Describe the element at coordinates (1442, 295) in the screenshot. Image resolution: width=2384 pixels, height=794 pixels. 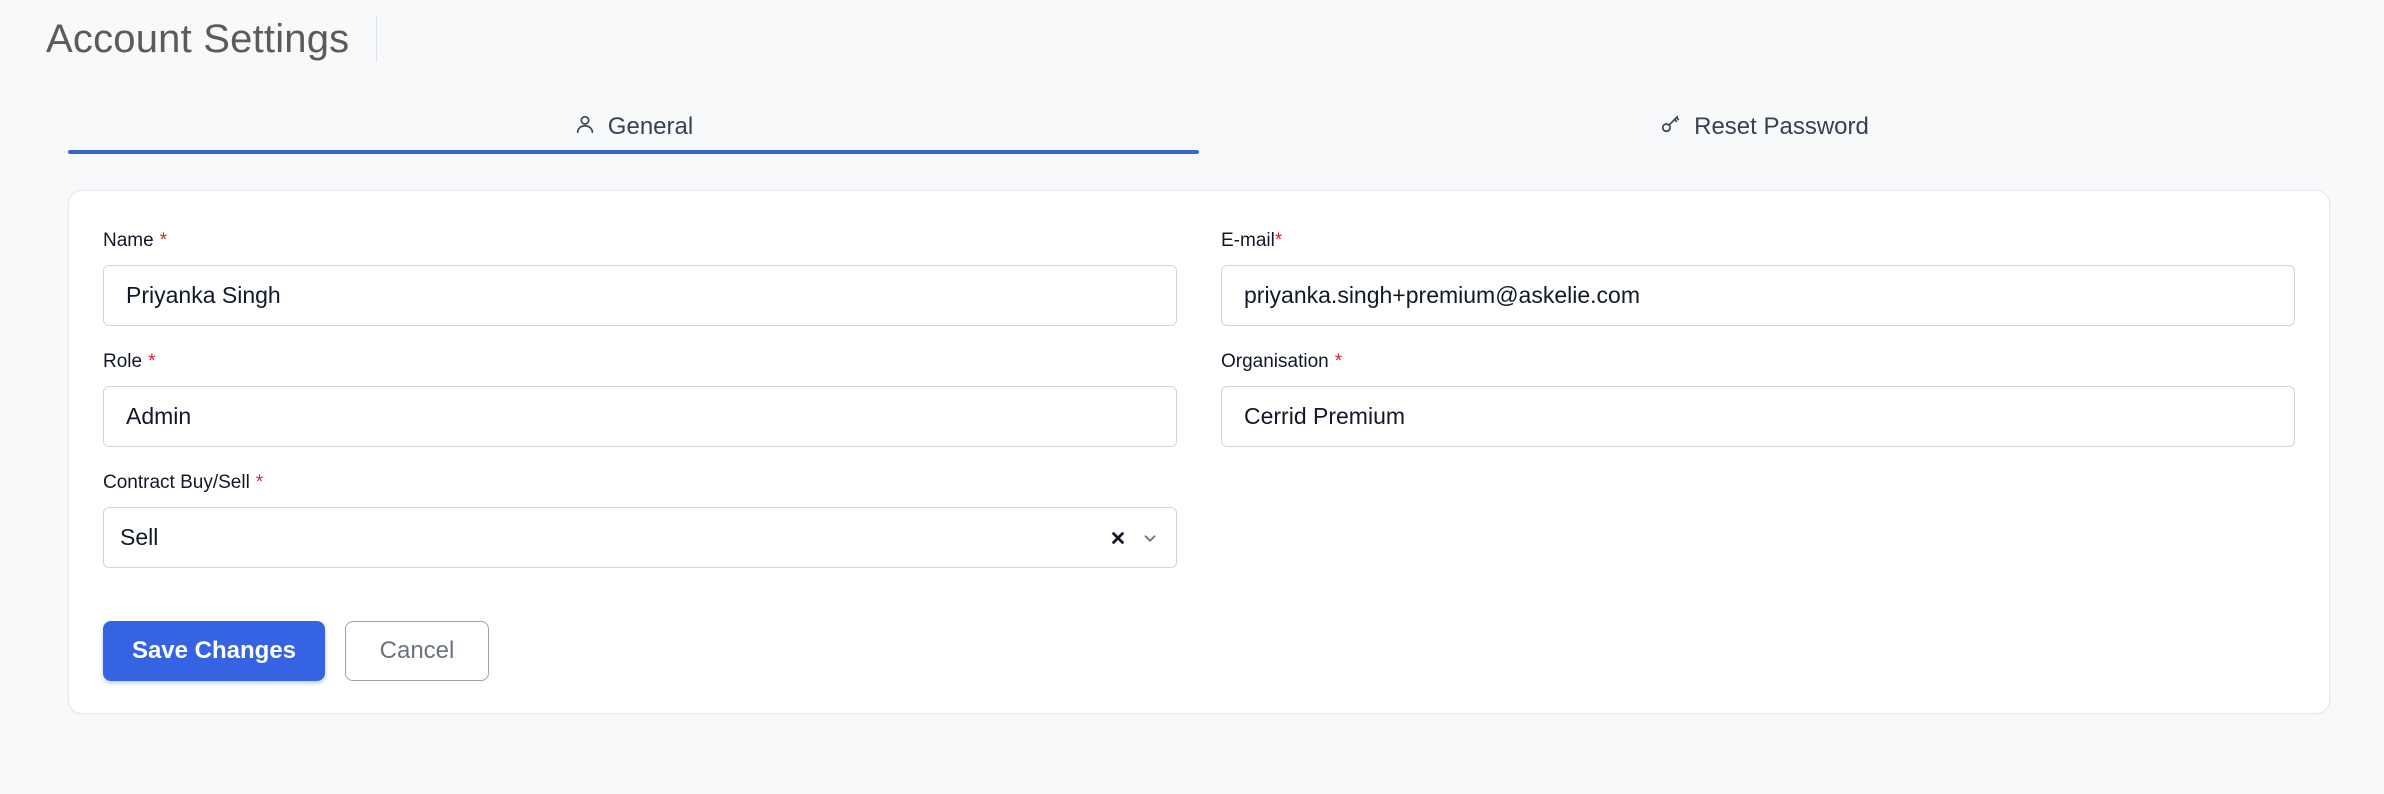
I see `email-input-value: priyanka.singh+premium@askelie.com` at that location.